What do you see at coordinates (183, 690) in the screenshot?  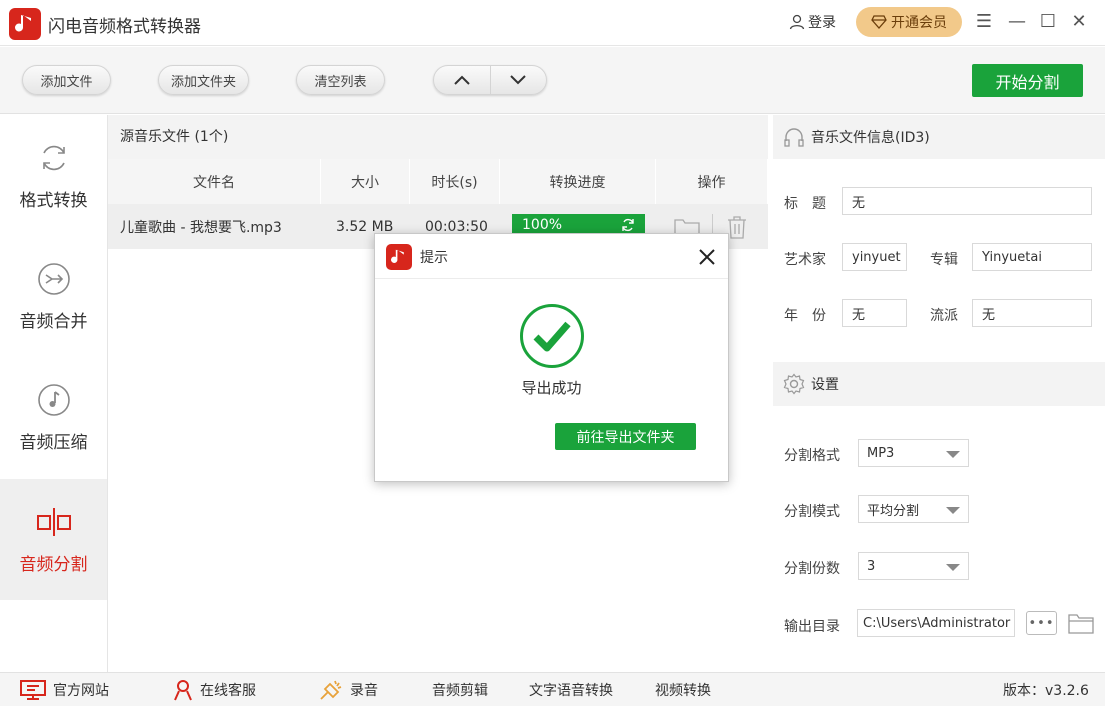 I see `person-icon` at bounding box center [183, 690].